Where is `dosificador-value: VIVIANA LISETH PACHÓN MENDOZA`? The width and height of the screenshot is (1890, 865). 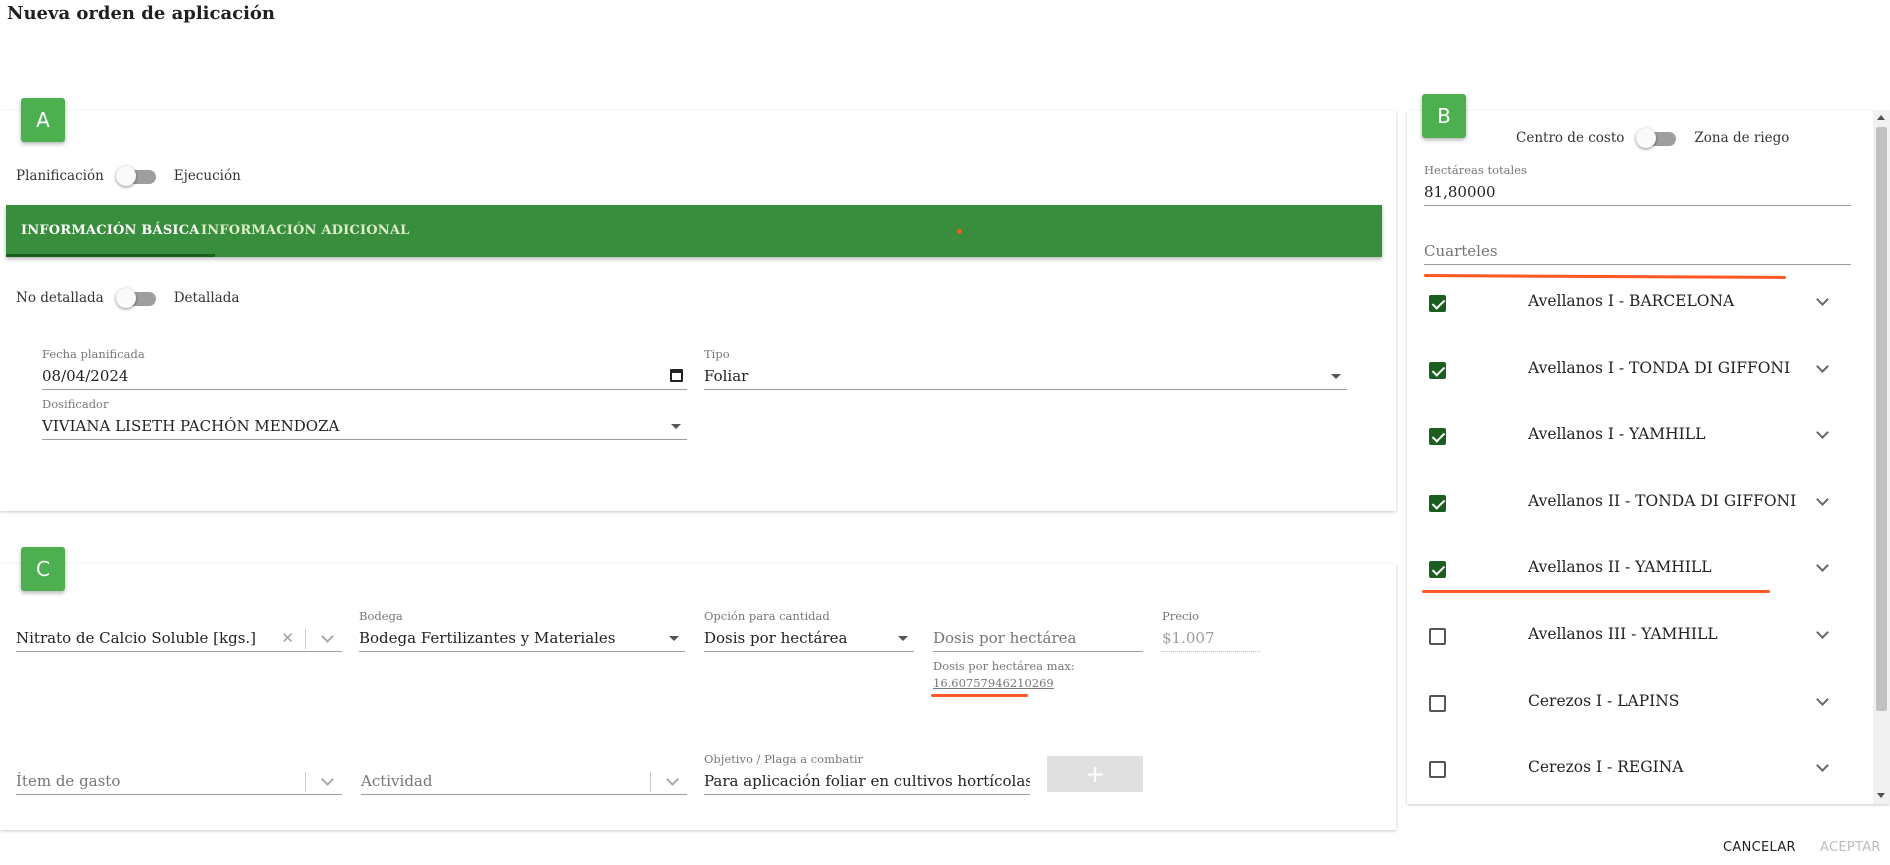 dosificador-value: VIVIANA LISETH PACHÓN MENDOZA is located at coordinates (191, 426).